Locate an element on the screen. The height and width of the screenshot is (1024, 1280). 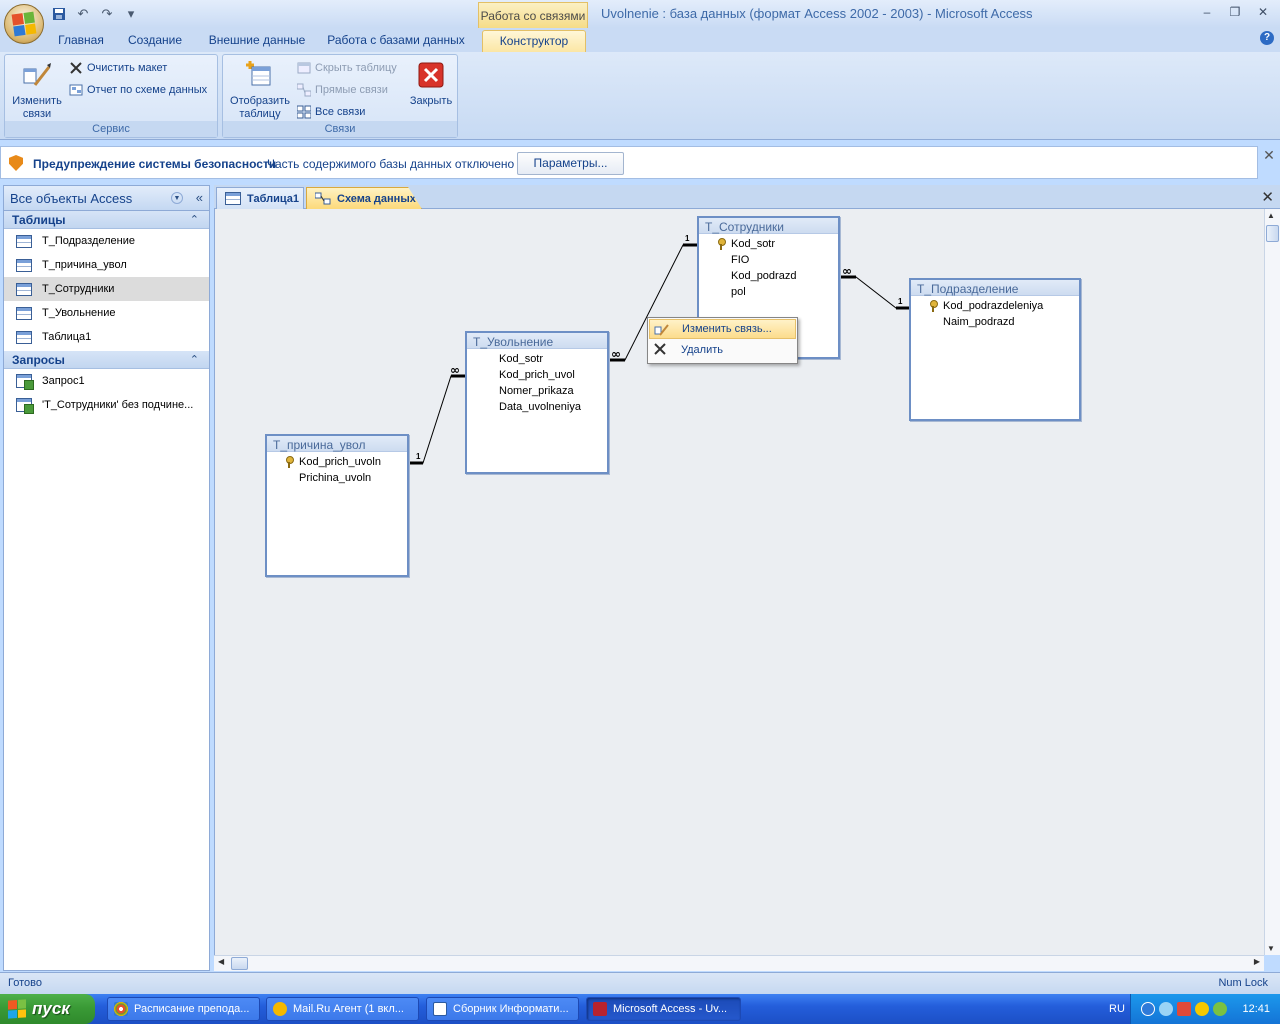
key-icon is located at coordinates (933, 306).